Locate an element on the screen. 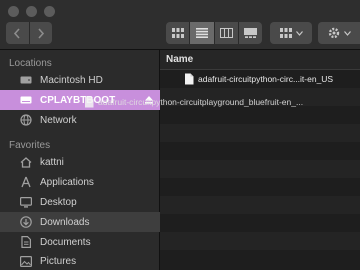 The image size is (360, 270). navigation-buttons is located at coordinates (29, 33).